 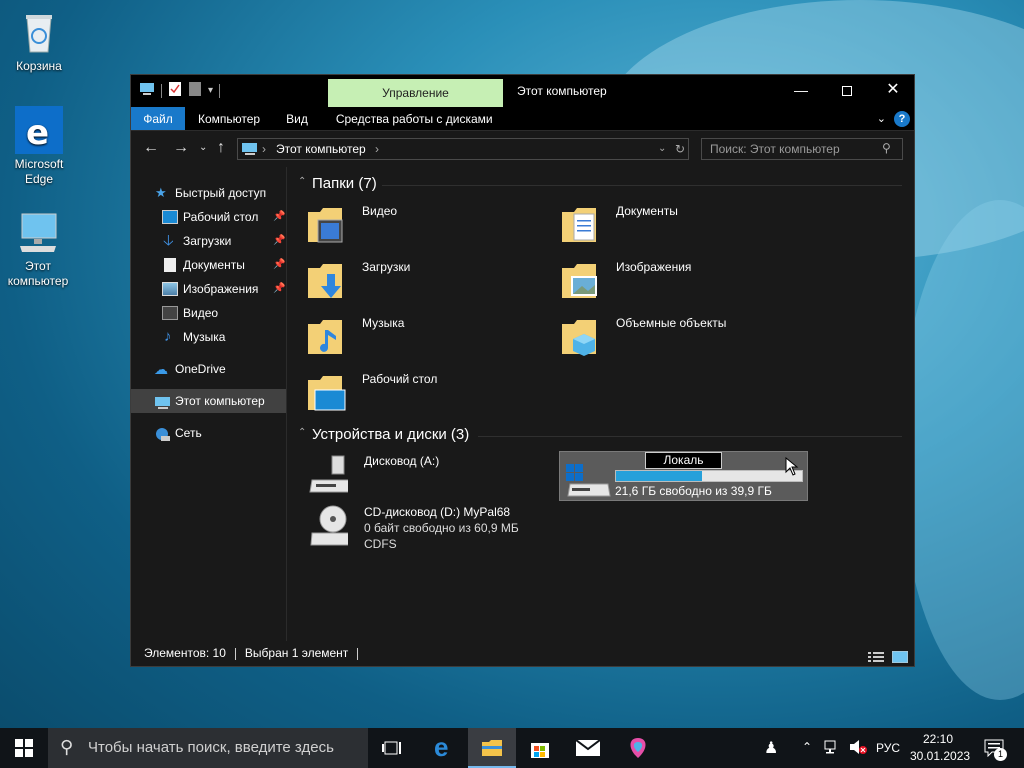 What do you see at coordinates (802, 149) in the screenshot?
I see `search-input: Поиск: Этот компьютер` at bounding box center [802, 149].